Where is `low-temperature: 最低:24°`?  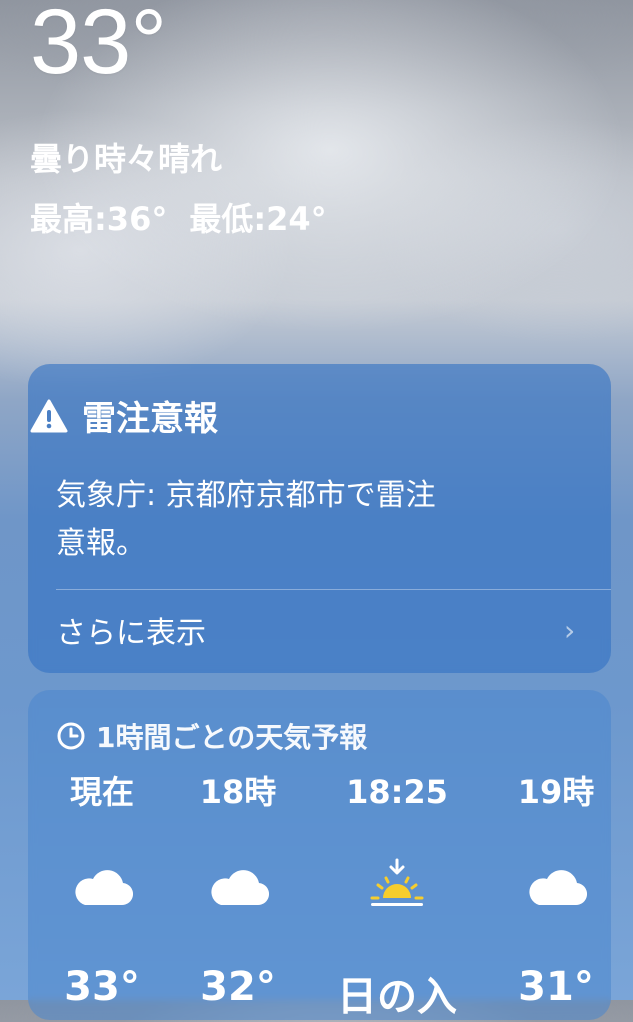
low-temperature: 最低:24° is located at coordinates (258, 219).